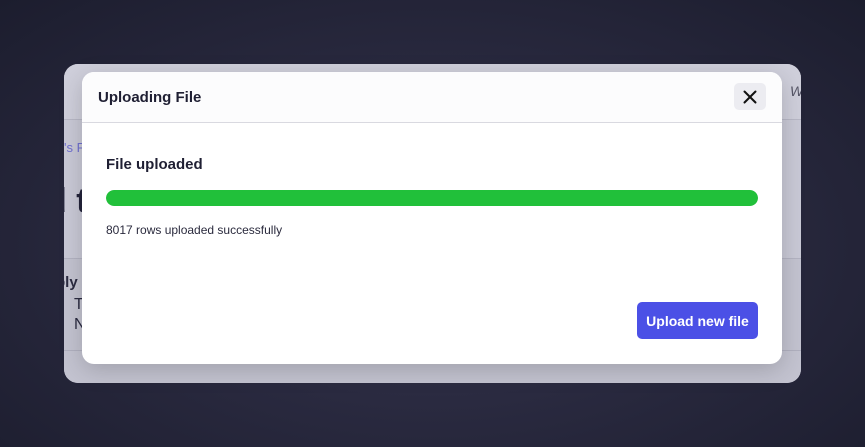  I want to click on upload-progress-fill, so click(432, 198).